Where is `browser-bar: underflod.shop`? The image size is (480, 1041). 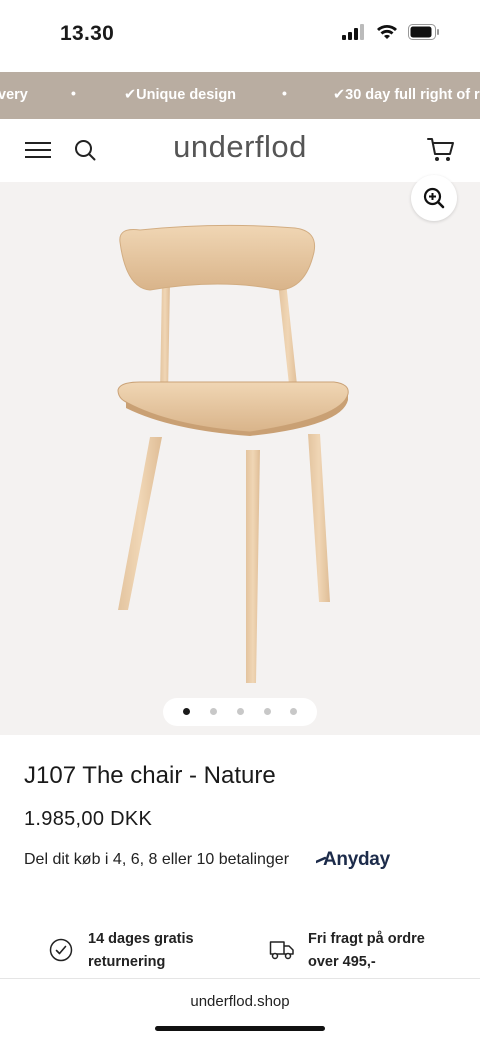
browser-bar: underflod.shop is located at coordinates (240, 1009).